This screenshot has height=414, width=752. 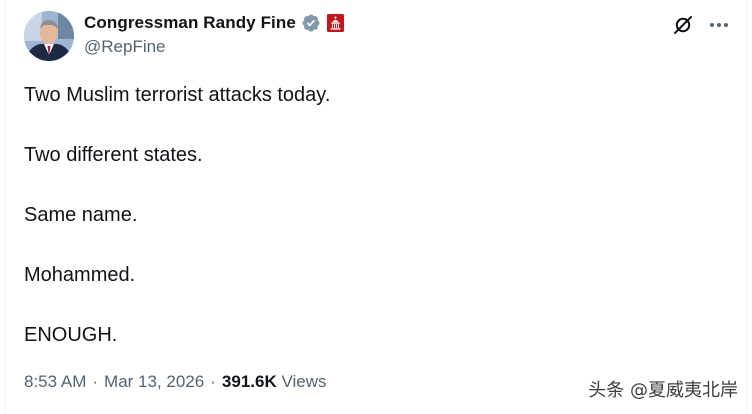 What do you see at coordinates (80, 275) in the screenshot?
I see `post-line: Mohammed.` at bounding box center [80, 275].